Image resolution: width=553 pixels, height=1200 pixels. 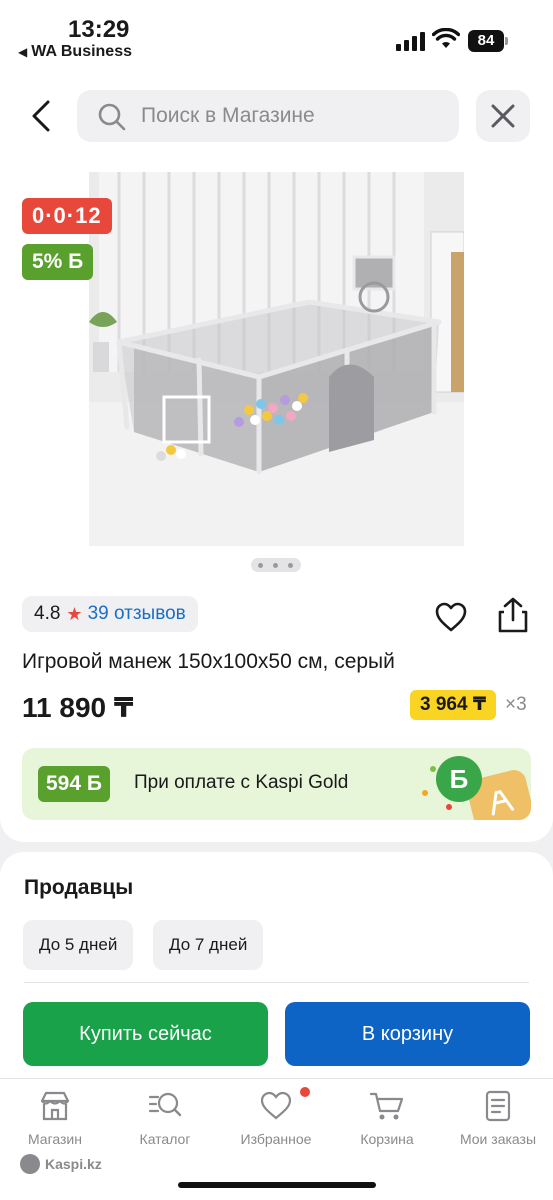 I want to click on search-input: Поиск в Магазине, so click(x=268, y=116).